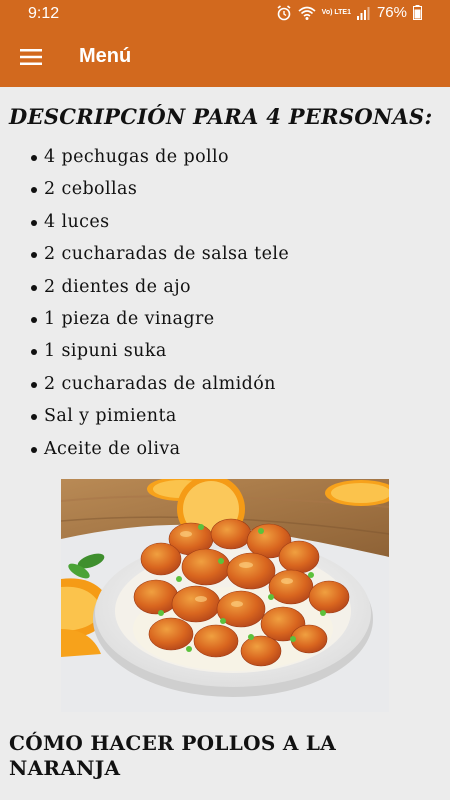  What do you see at coordinates (363, 13) in the screenshot?
I see `signal-icon` at bounding box center [363, 13].